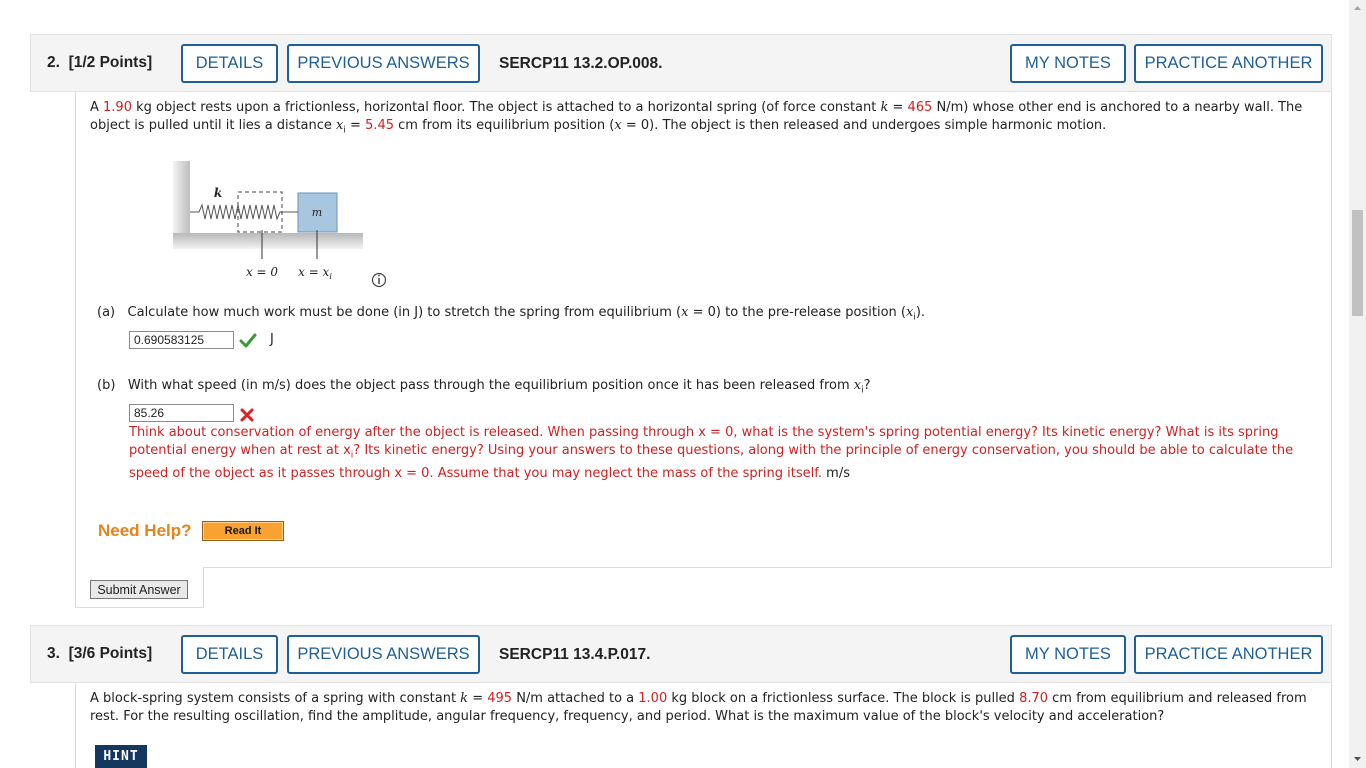 The width and height of the screenshot is (1366, 768). What do you see at coordinates (383, 654) in the screenshot?
I see `q3-previous-answers-button: PREVIOUS ANSWERS` at bounding box center [383, 654].